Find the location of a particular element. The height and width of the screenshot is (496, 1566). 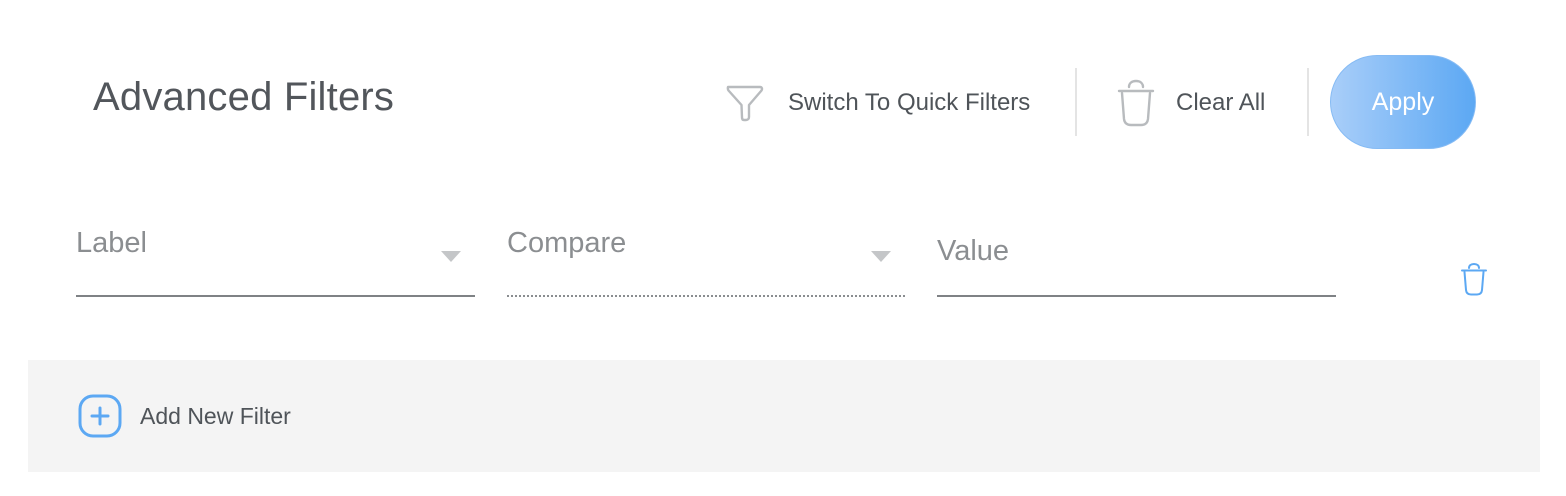

plus-square-icon is located at coordinates (100, 416).